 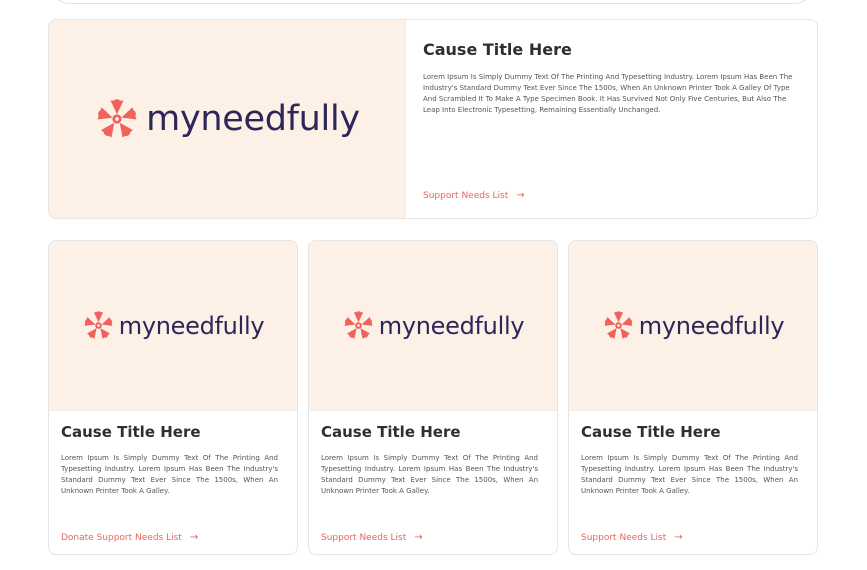 I want to click on donate-support-needs-list-link: Donate Support Needs List →, so click(x=129, y=537).